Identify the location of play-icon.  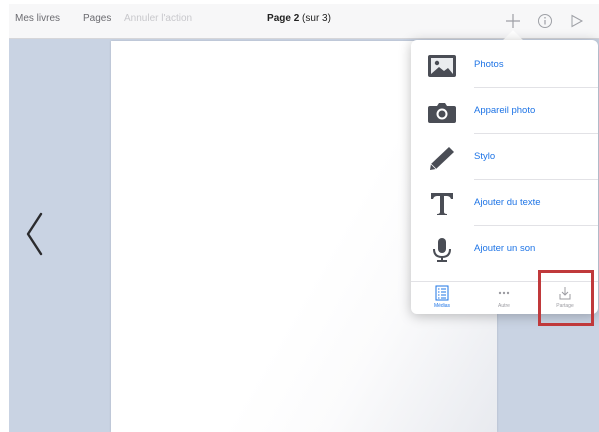
(577, 21).